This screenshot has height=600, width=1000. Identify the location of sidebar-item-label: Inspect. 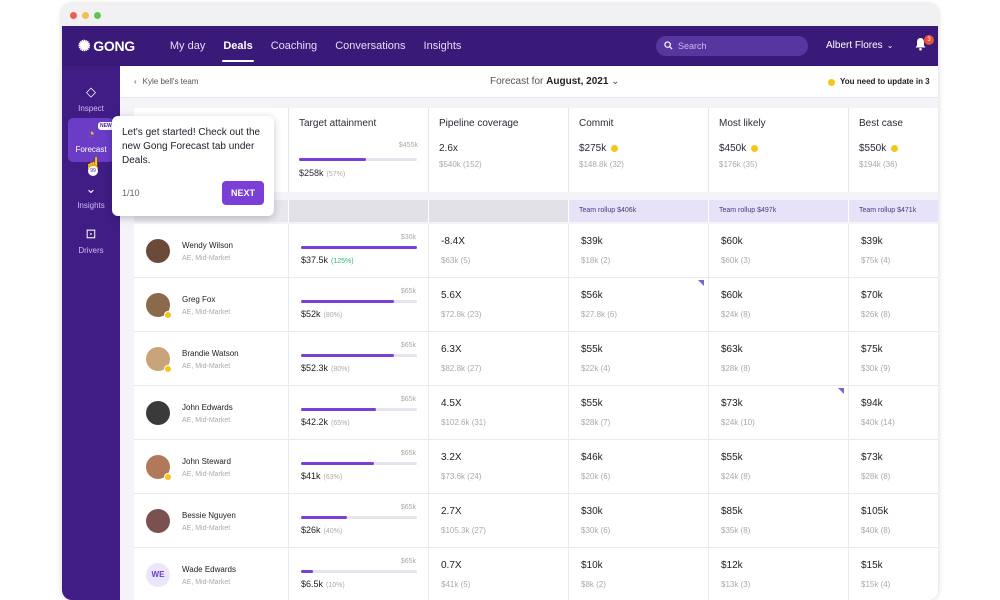
(91, 108).